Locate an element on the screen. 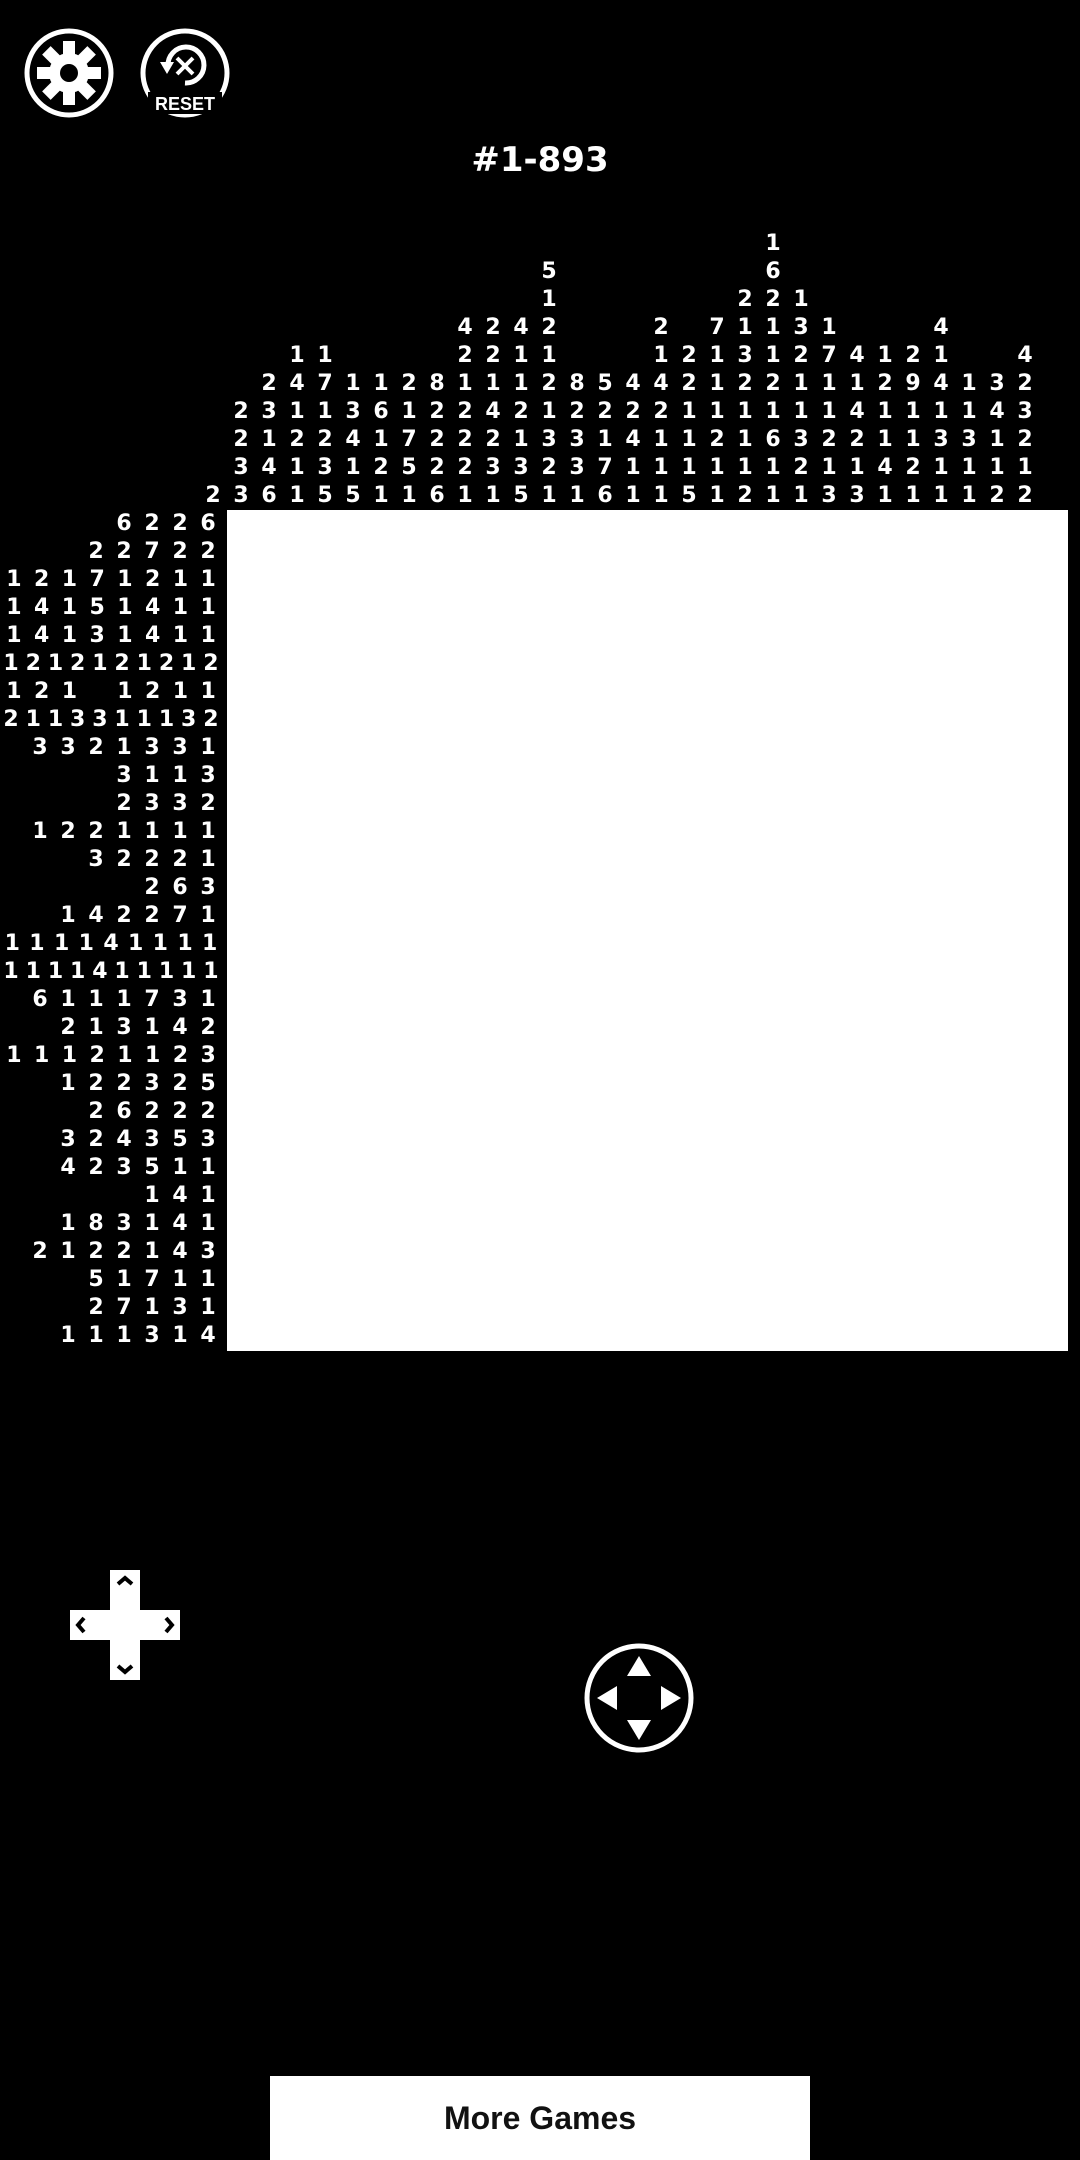 This screenshot has width=1080, height=2160. column-clue: 8 2 3 3 1 is located at coordinates (577, 255).